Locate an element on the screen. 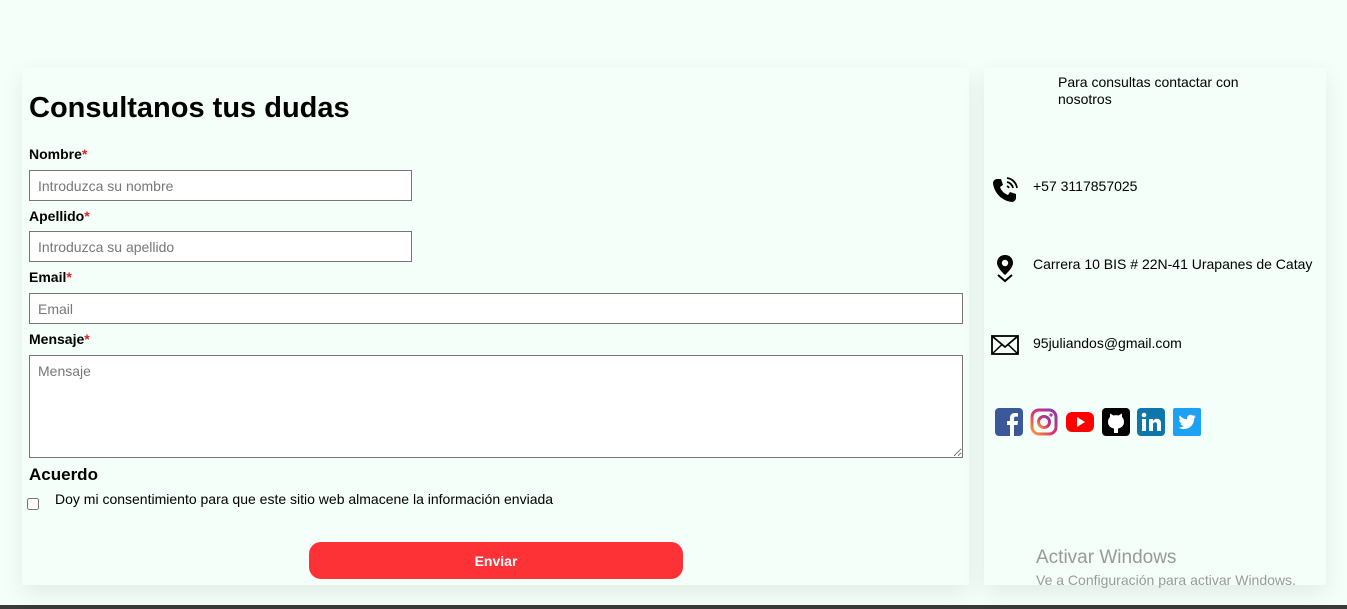  bottom-edge-line is located at coordinates (673, 607).